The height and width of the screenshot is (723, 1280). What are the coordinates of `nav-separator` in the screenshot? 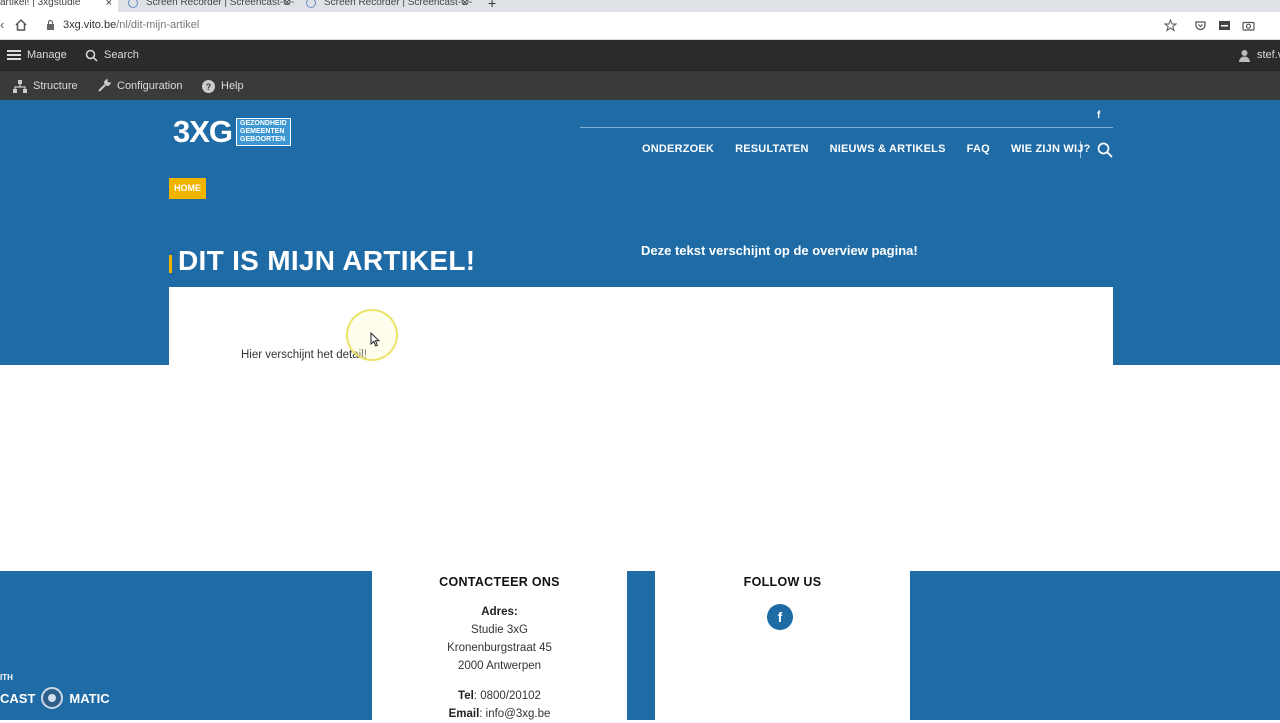 It's located at (1080, 149).